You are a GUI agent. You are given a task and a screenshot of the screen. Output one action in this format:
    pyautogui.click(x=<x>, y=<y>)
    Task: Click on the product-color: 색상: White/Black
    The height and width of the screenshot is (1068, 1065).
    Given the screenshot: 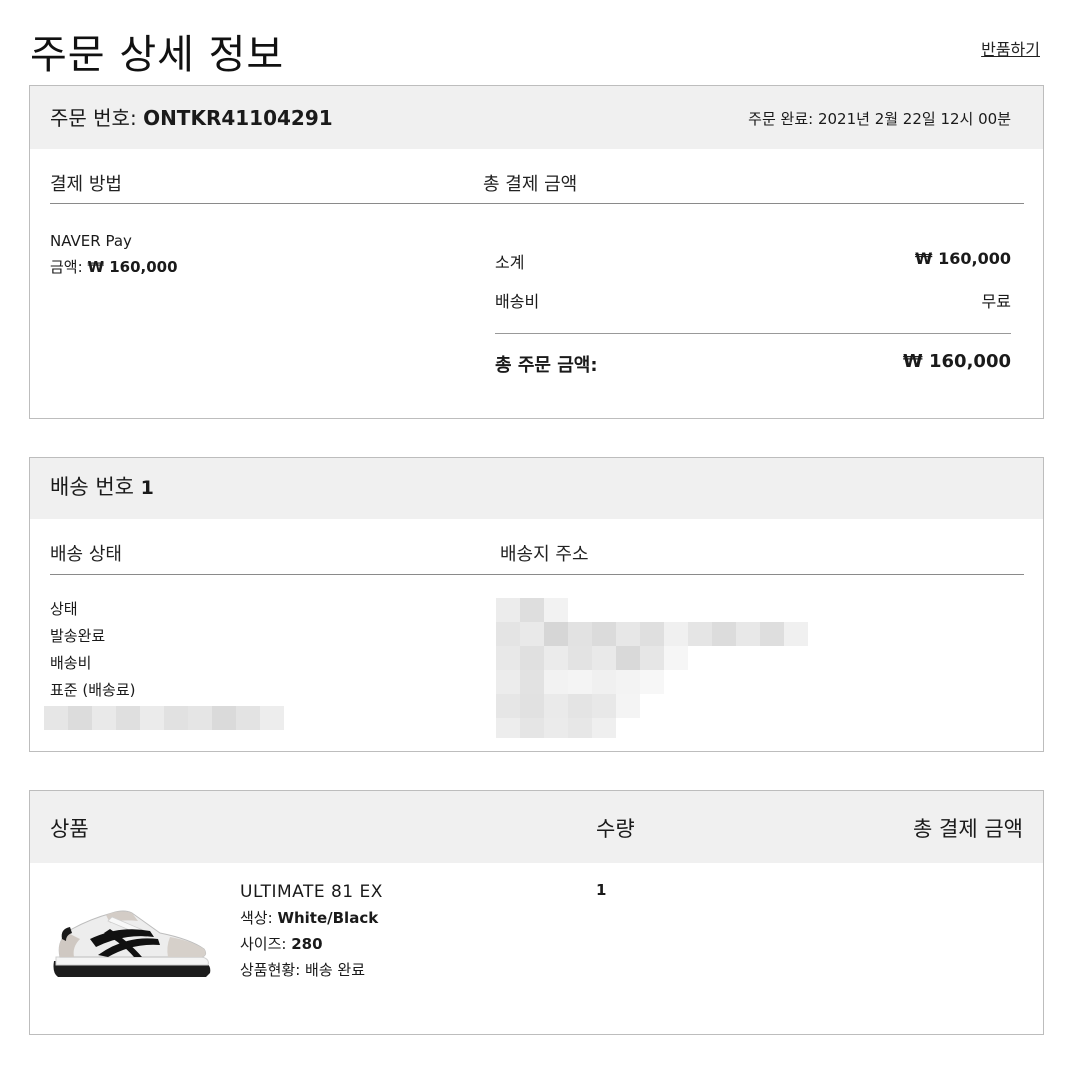 What is the action you would take?
    pyautogui.click(x=311, y=918)
    